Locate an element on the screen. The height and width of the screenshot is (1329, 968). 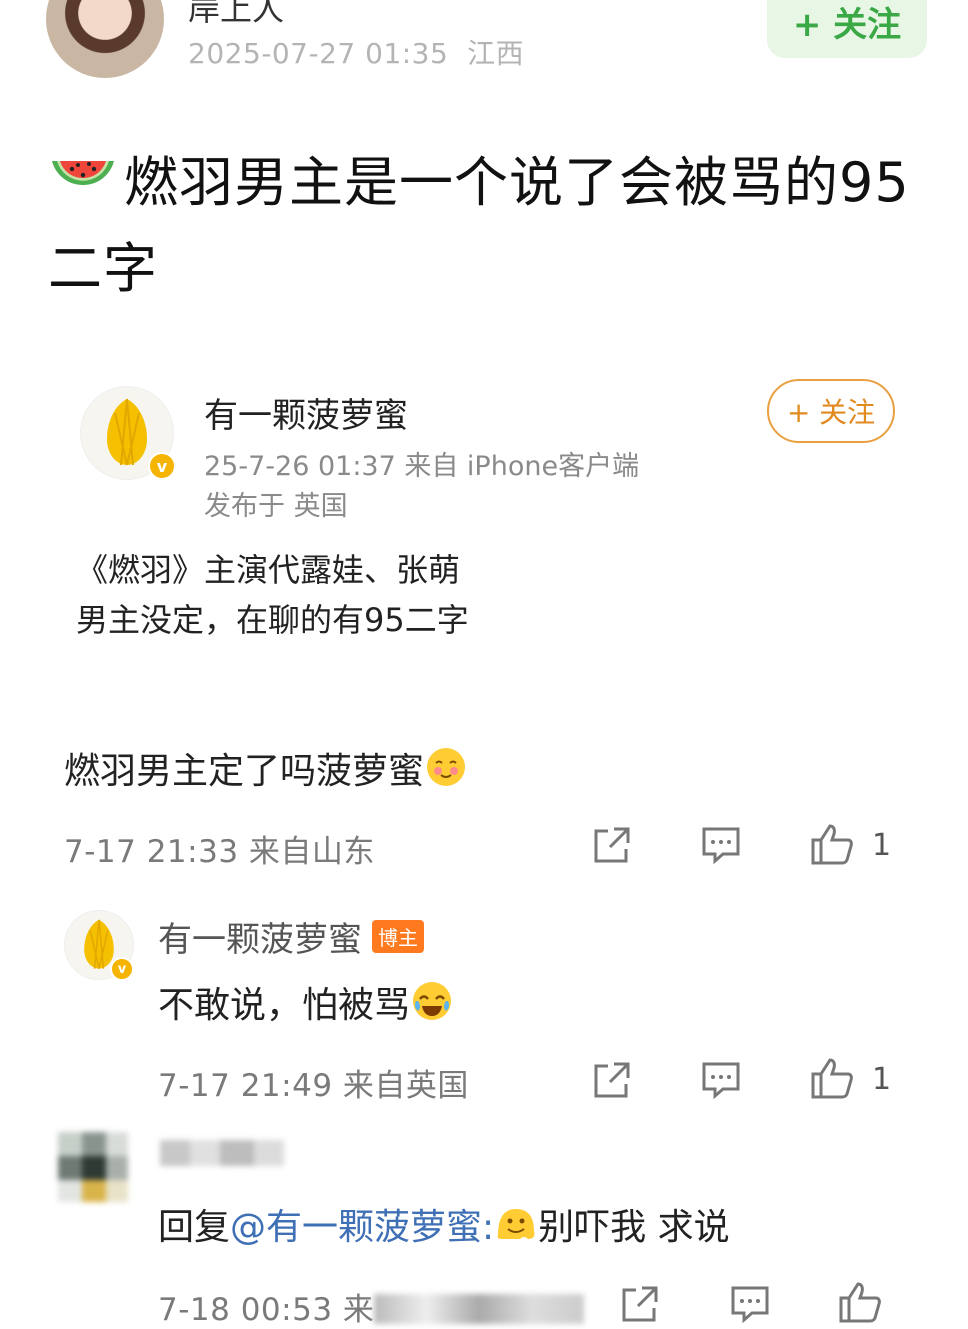
blurred-username is located at coordinates (222, 1153).